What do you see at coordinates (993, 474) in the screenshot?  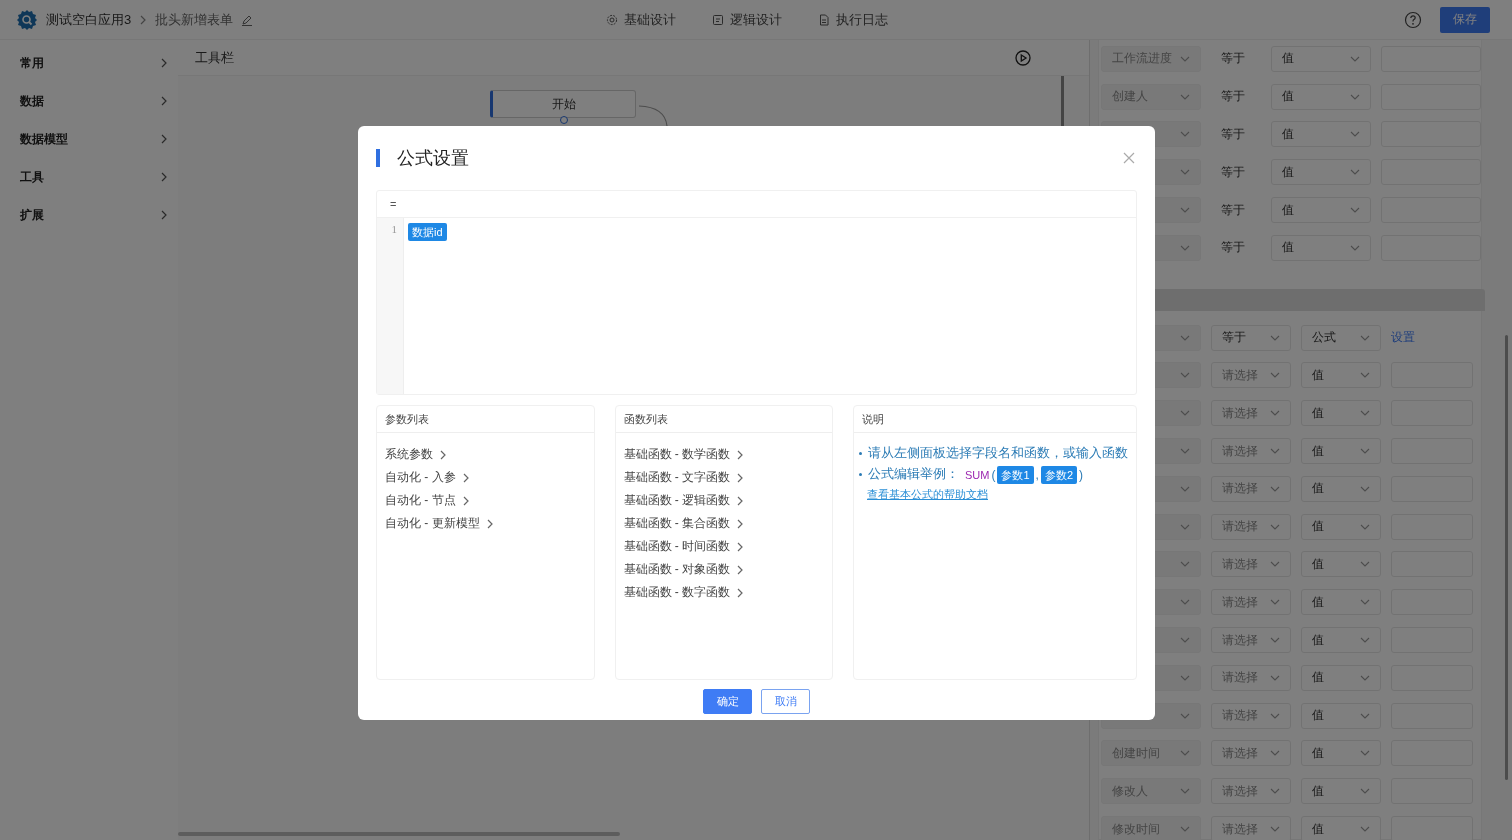 I see `paren: (` at bounding box center [993, 474].